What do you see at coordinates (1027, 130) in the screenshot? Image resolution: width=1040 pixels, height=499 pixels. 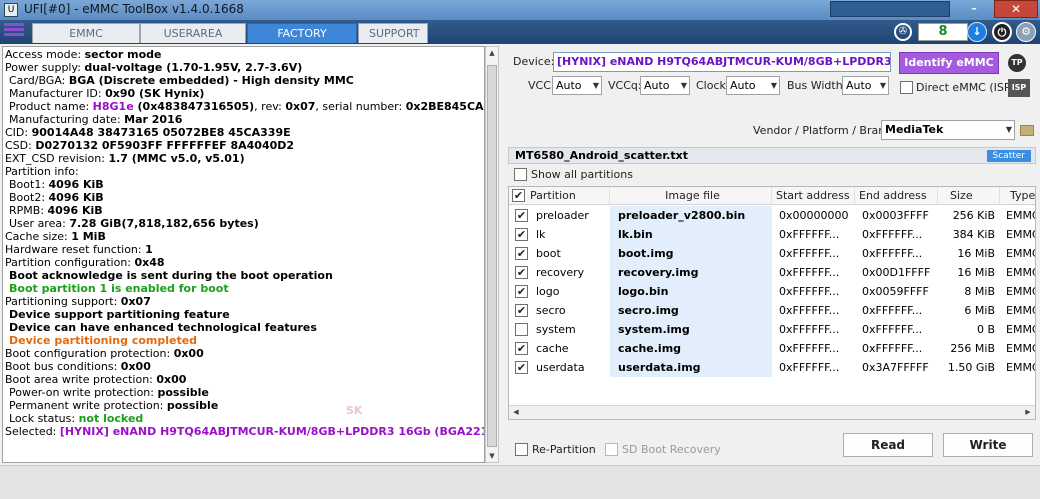 I see `folder-icon` at bounding box center [1027, 130].